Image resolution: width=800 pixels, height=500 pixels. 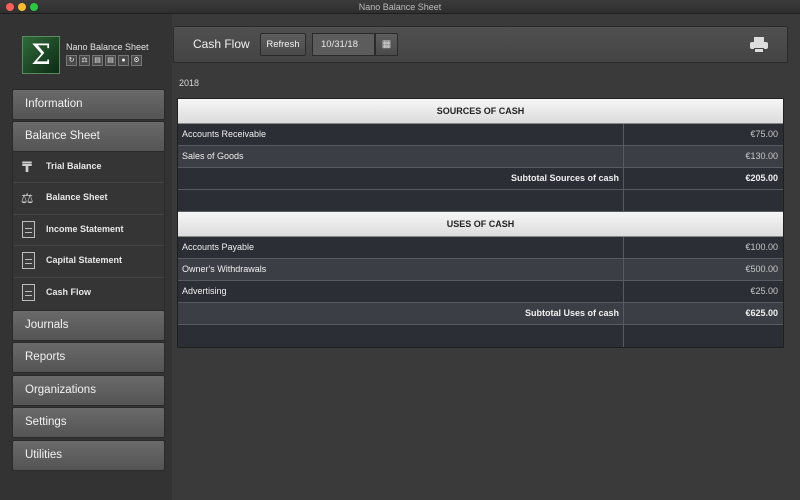 What do you see at coordinates (136, 60) in the screenshot?
I see `gears-icon: ⚙` at bounding box center [136, 60].